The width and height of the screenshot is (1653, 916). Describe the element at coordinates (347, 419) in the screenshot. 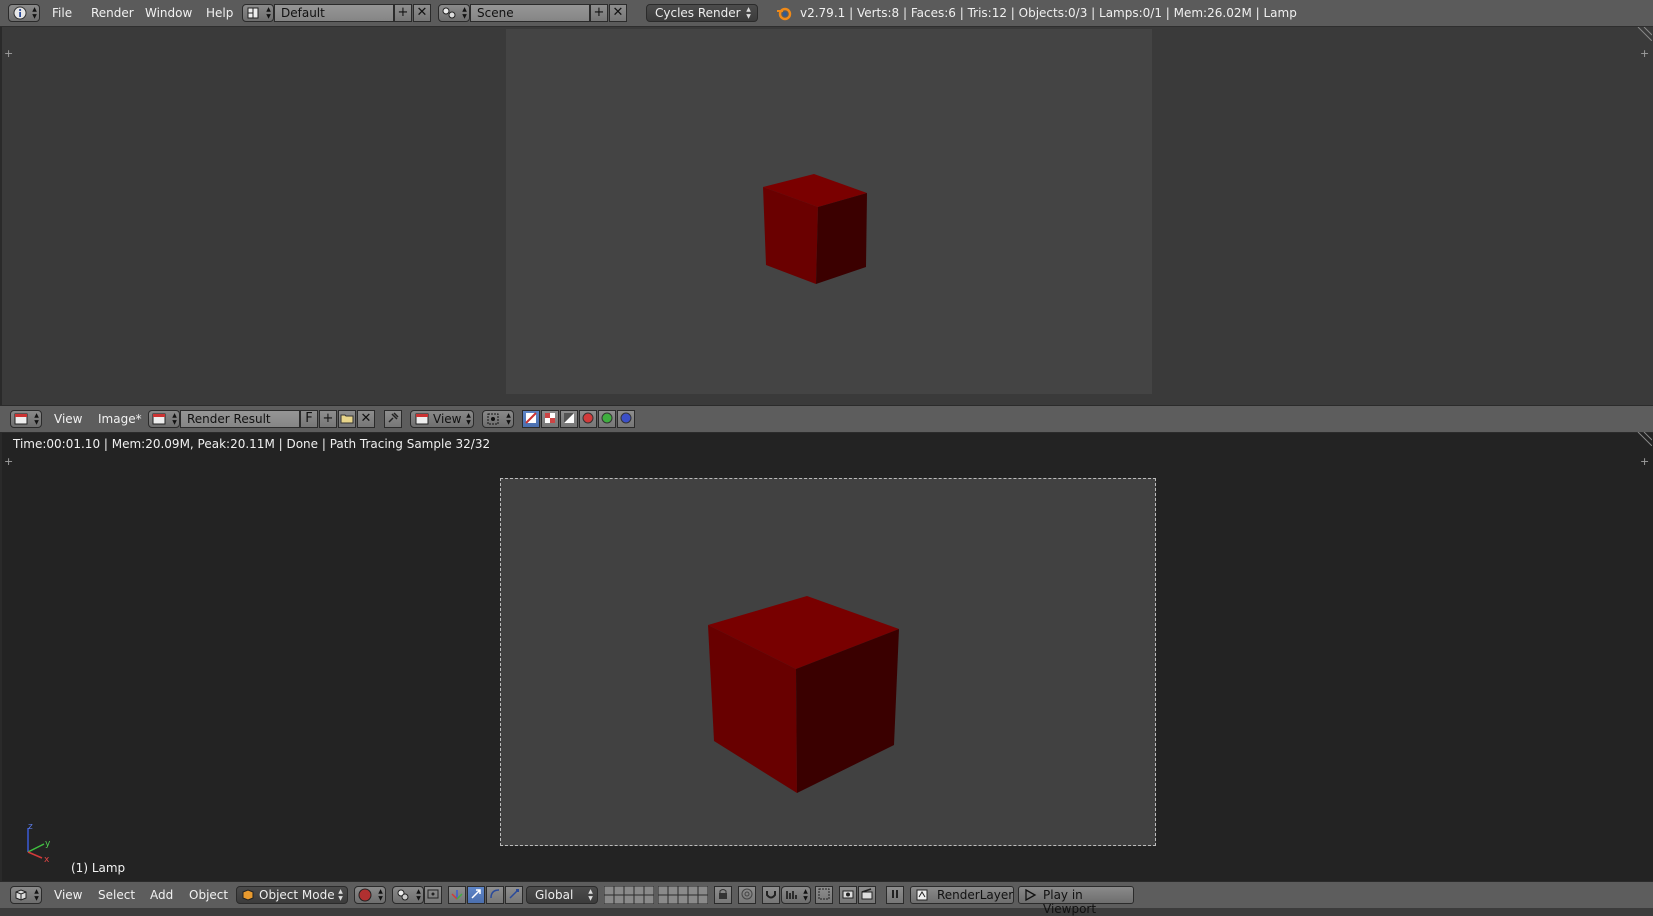

I see `open-image-button` at that location.